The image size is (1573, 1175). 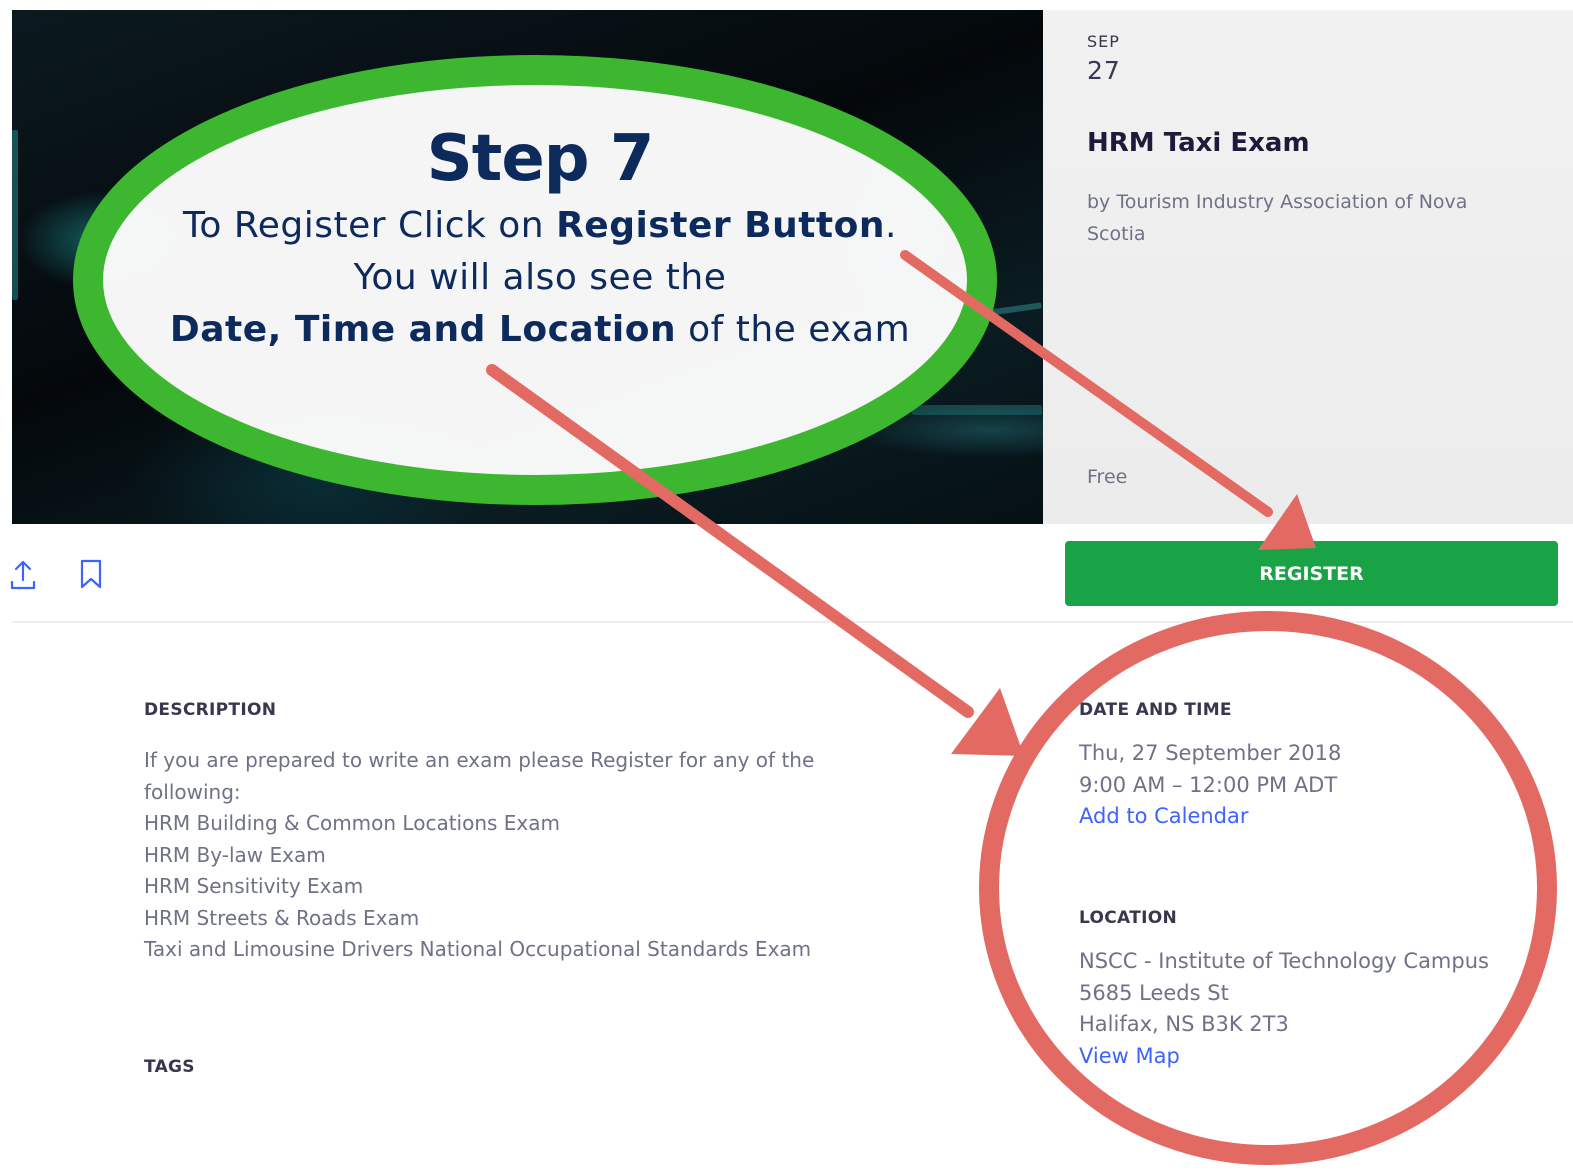 What do you see at coordinates (1128, 918) in the screenshot?
I see `location-heading: LOCATION` at bounding box center [1128, 918].